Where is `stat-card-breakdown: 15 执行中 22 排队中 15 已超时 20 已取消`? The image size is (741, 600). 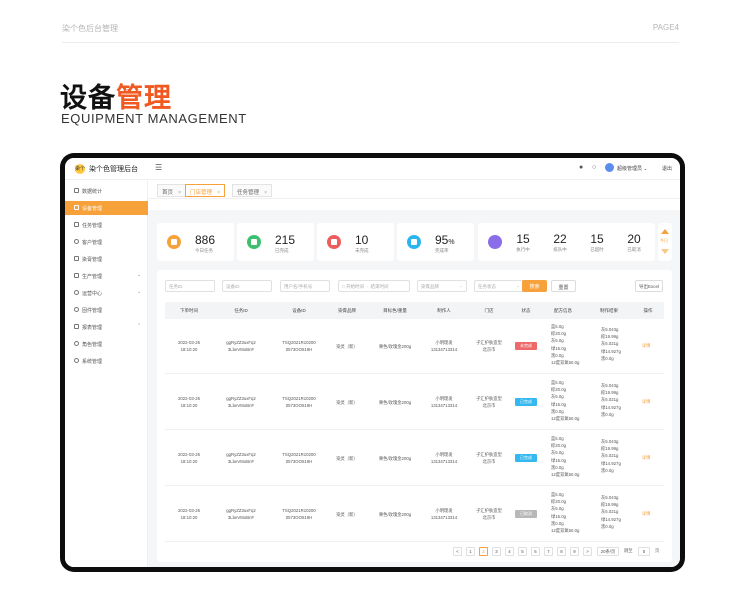 stat-card-breakdown: 15 执行中 22 排队中 15 已超时 20 已取消 is located at coordinates (566, 242).